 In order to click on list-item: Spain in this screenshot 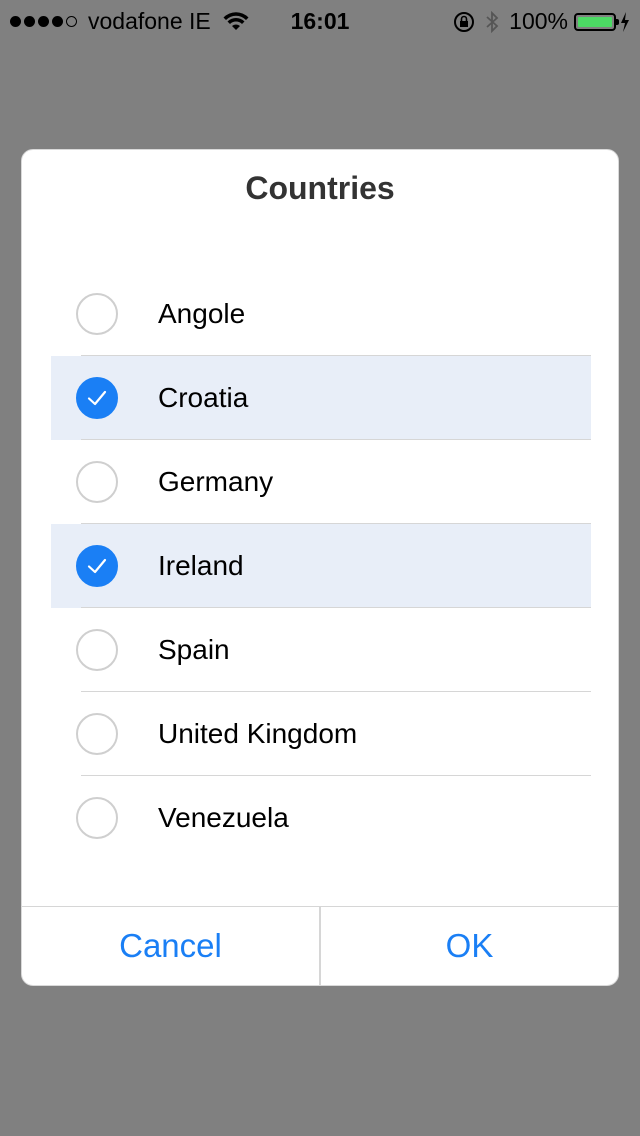, I will do `click(321, 650)`.